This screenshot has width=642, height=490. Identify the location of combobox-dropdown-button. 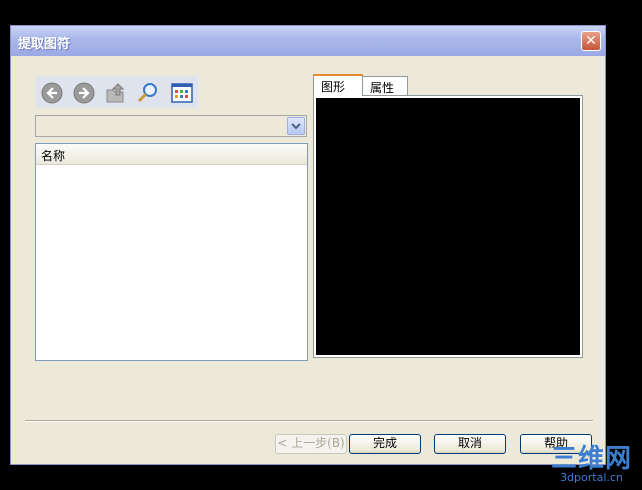
(296, 126).